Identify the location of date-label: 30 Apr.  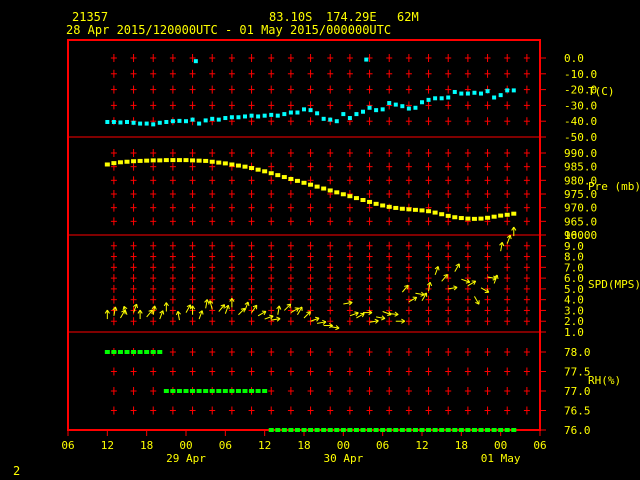
(343, 458).